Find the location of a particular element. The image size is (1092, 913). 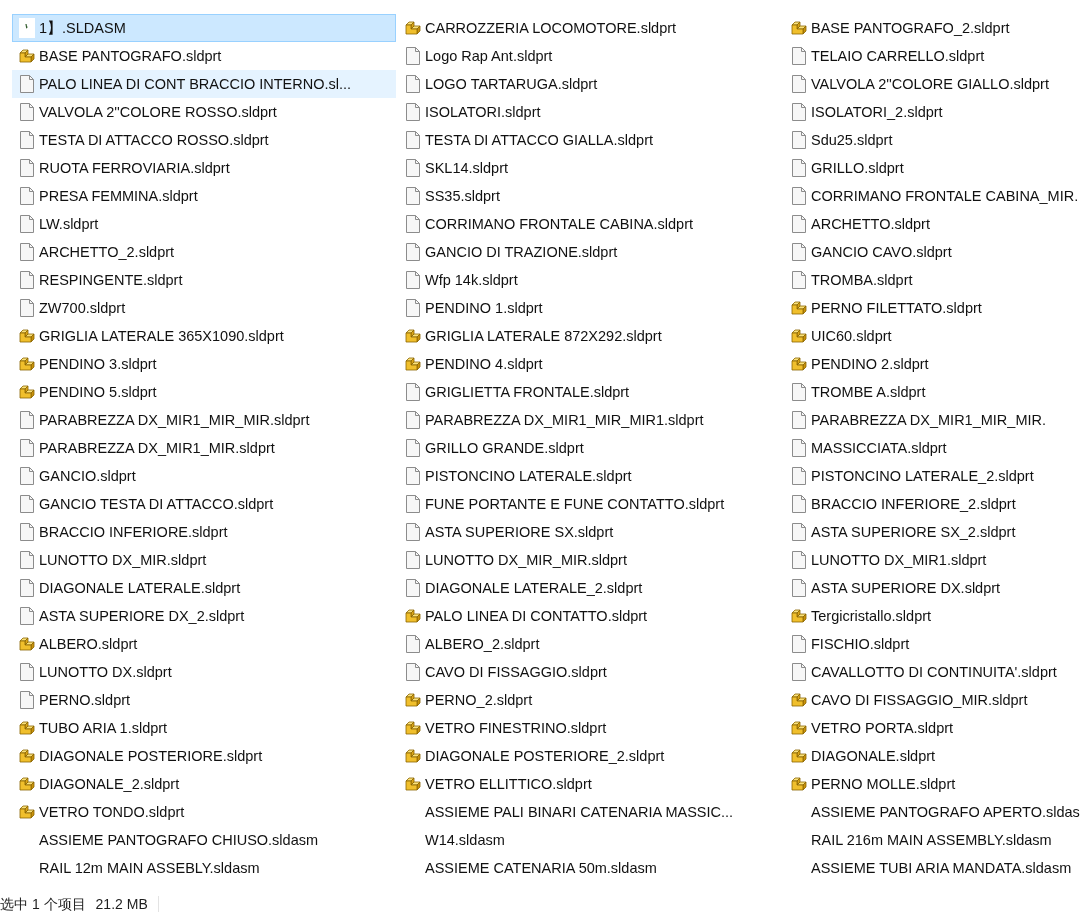

file-item: CAVALLOTTO DI CONTINUITA'.sldprt is located at coordinates (938, 672).